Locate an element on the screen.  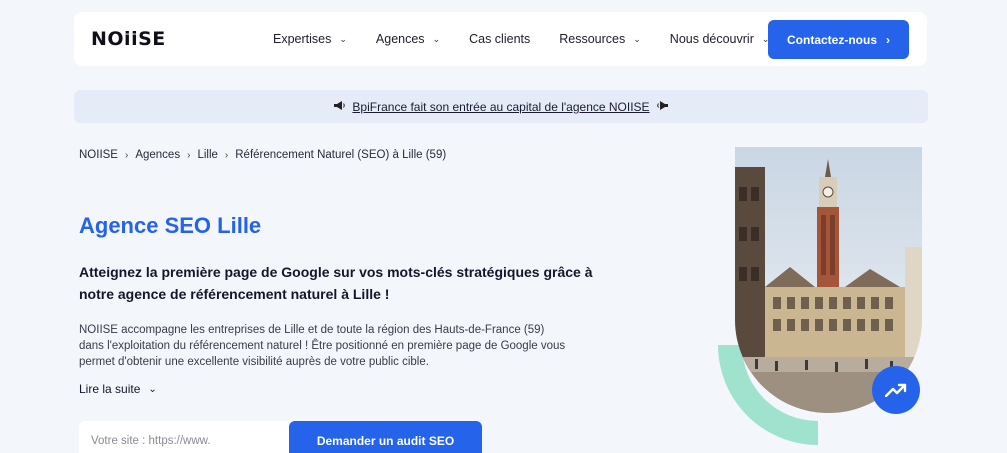
audit-form: Demander un audit SEO is located at coordinates (280, 437).